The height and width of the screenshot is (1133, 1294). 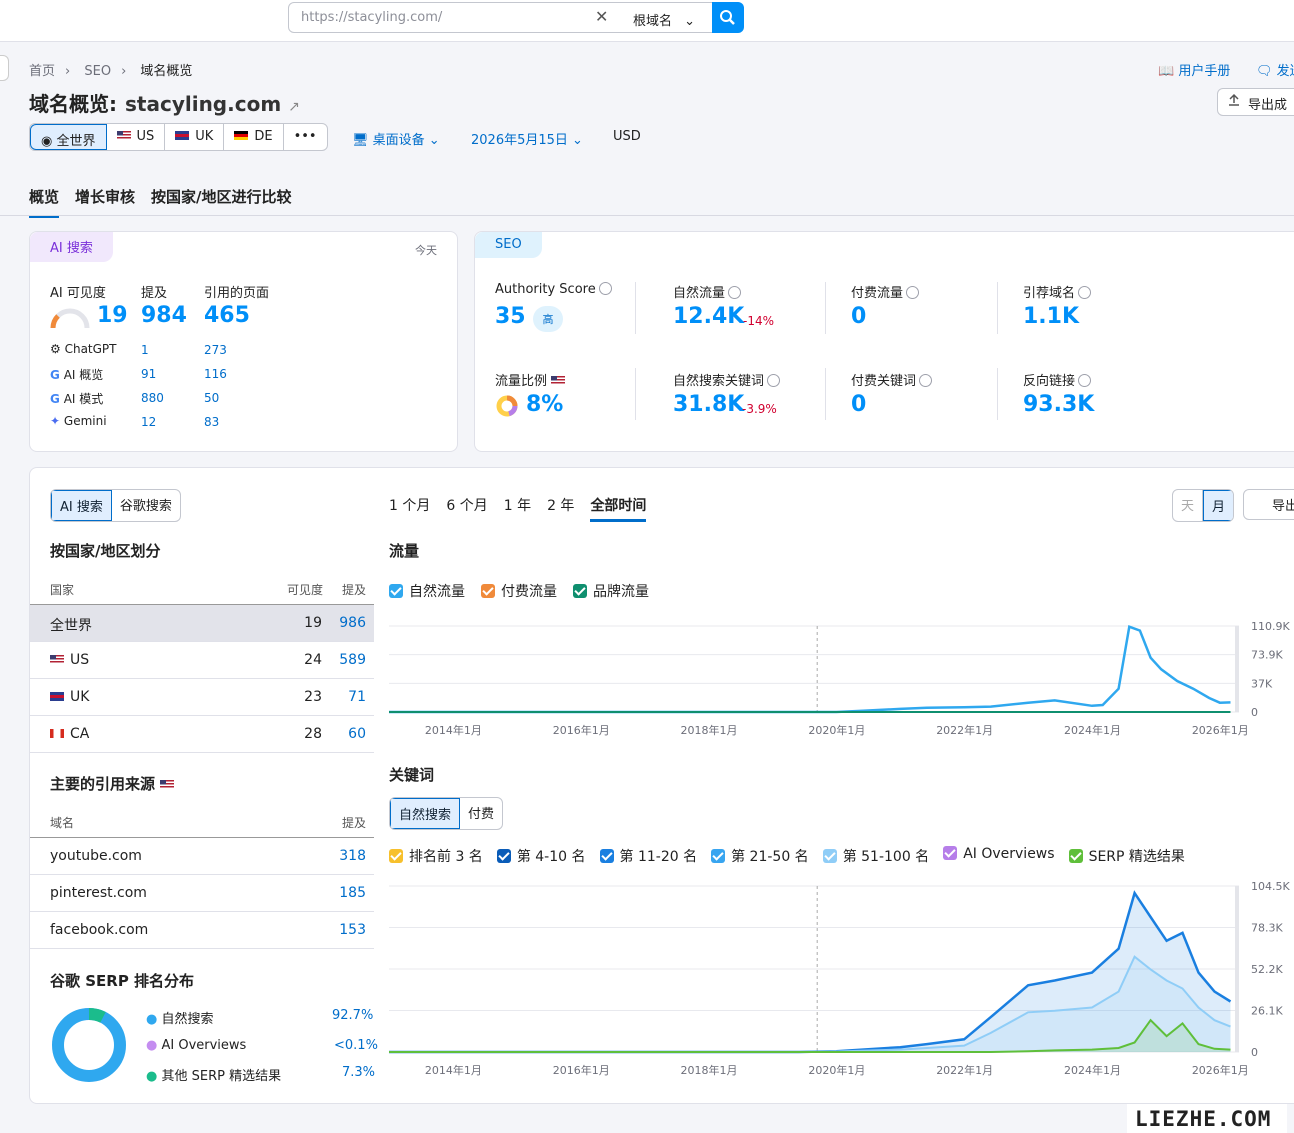 What do you see at coordinates (611, 591) in the screenshot?
I see `legend-brand-traffic: 品牌流量` at bounding box center [611, 591].